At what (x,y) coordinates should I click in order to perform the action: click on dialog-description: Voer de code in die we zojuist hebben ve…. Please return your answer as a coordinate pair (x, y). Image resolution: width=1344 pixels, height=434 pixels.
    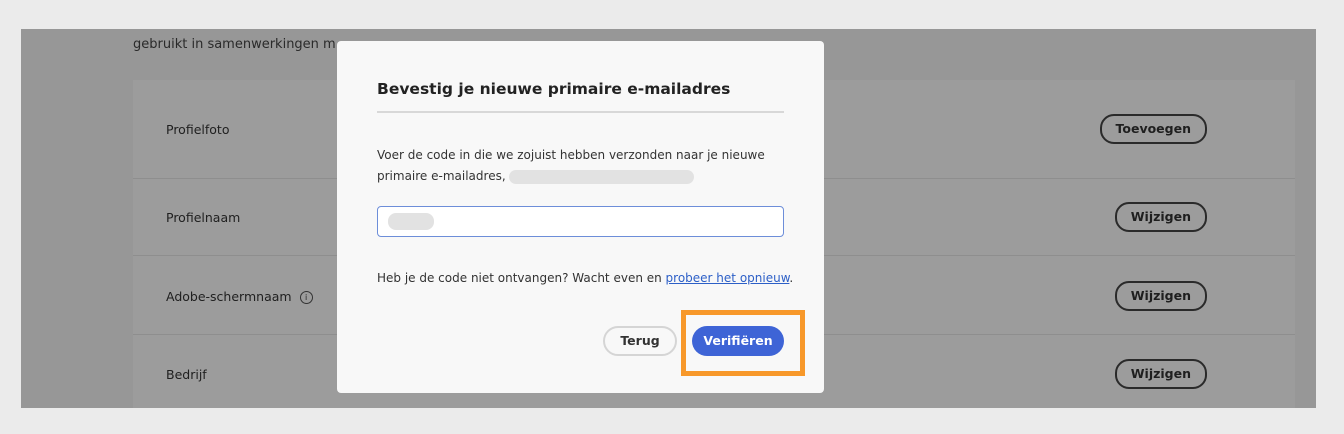
    Looking at the image, I should click on (571, 166).